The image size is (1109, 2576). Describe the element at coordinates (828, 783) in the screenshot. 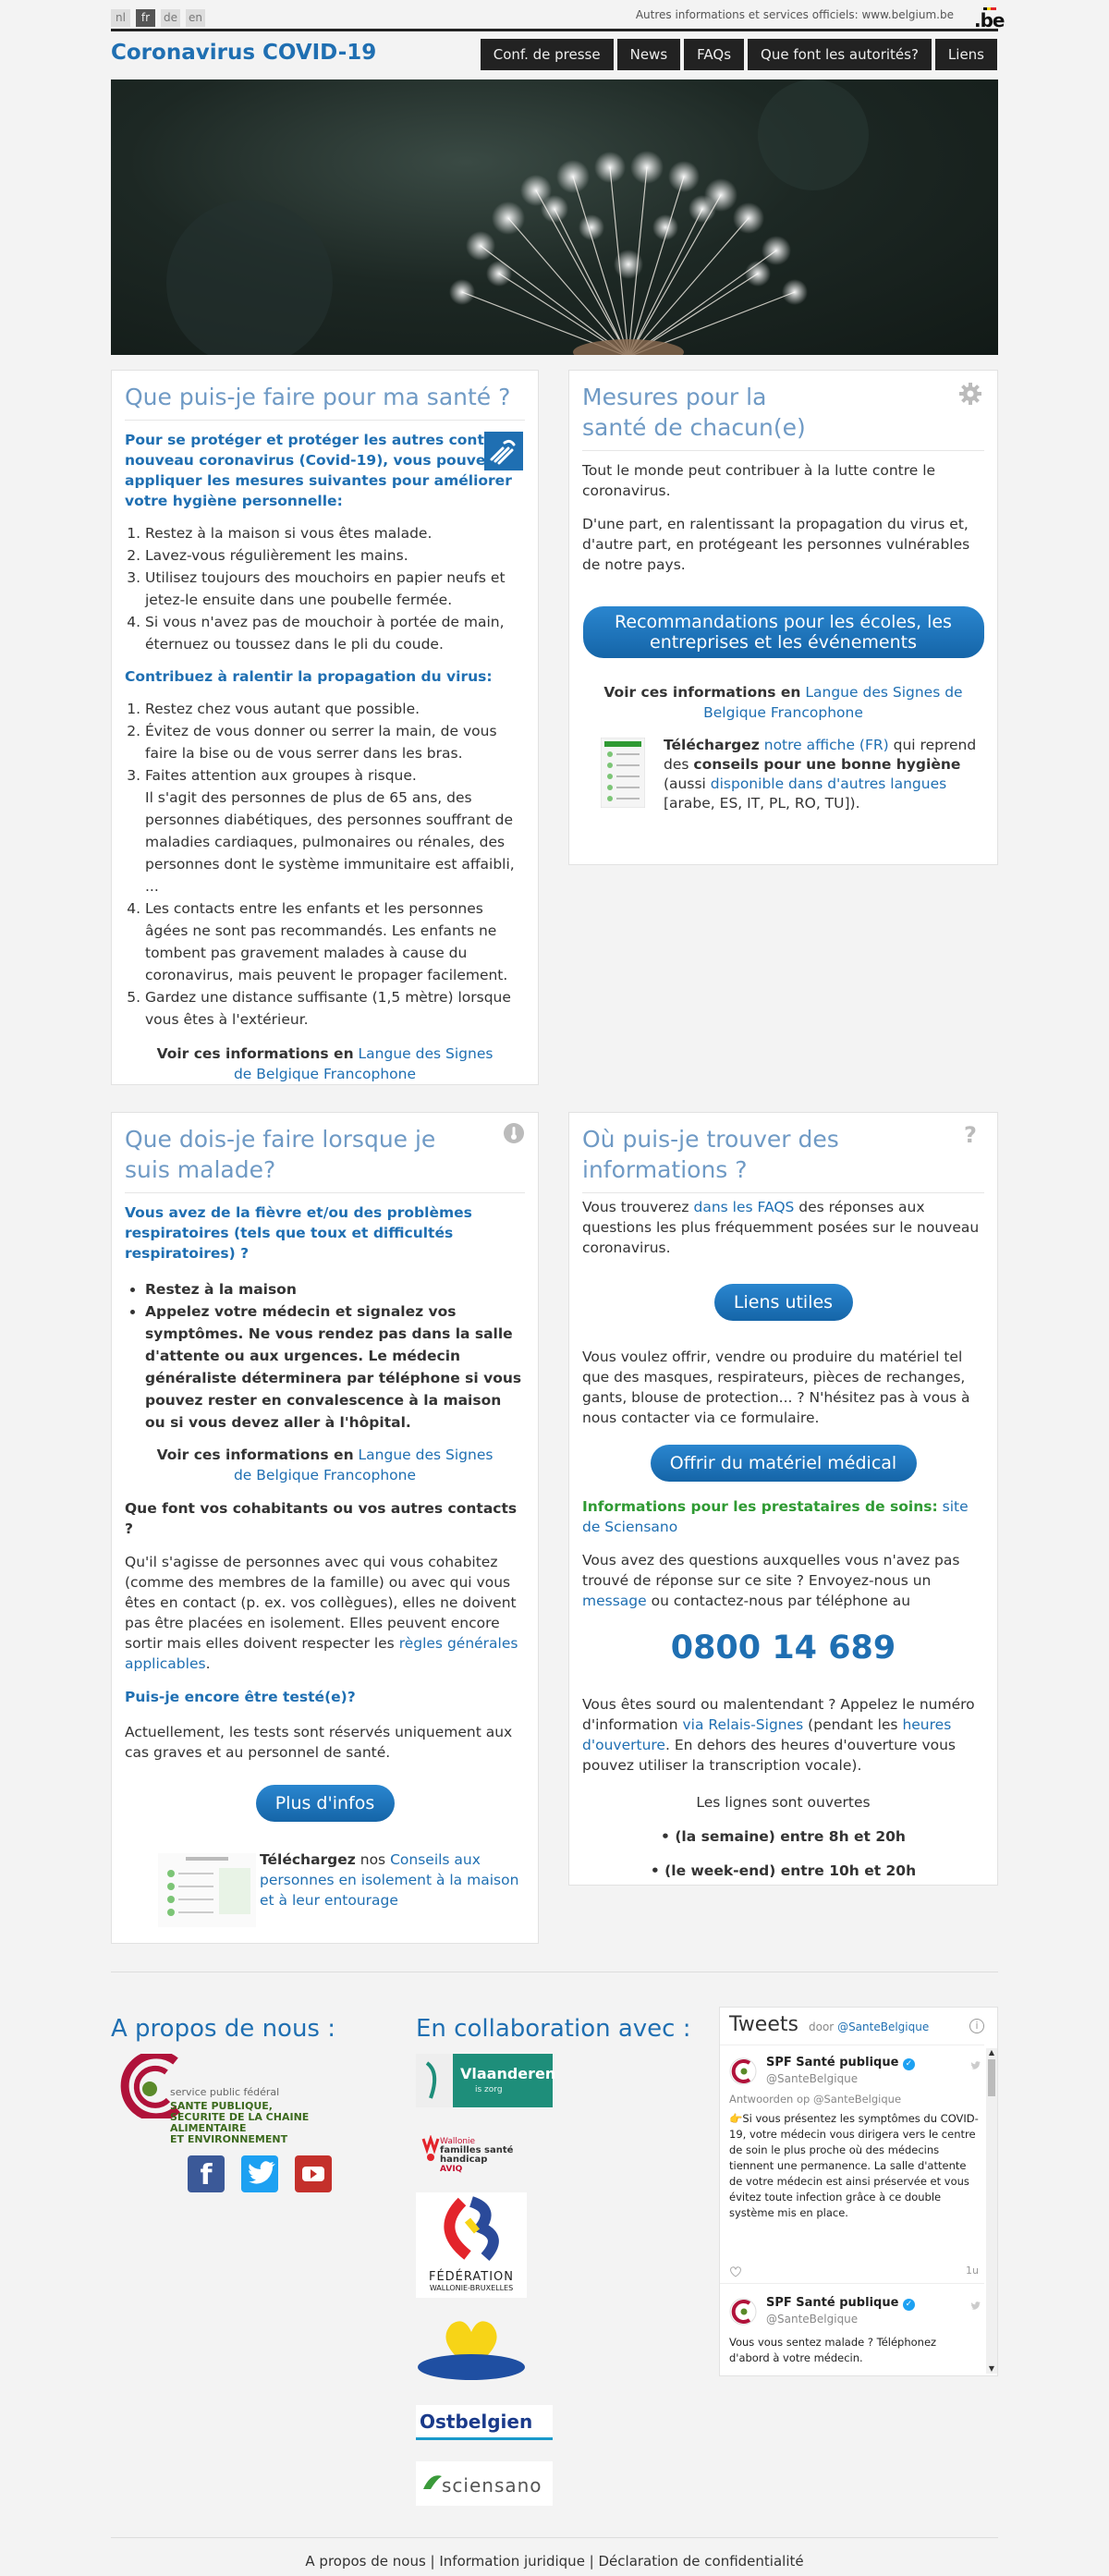

I see `other-languages-link: disponible dans d'autres langues` at that location.